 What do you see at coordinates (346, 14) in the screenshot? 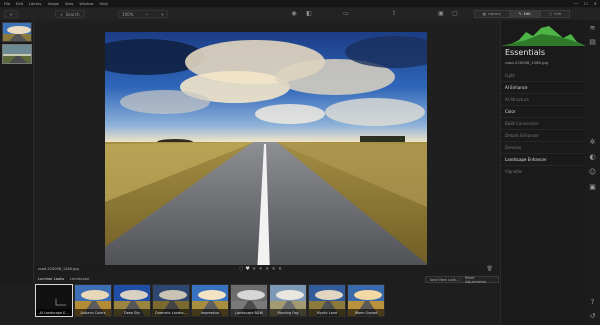
I see `crop-icon: ▭` at bounding box center [346, 14].